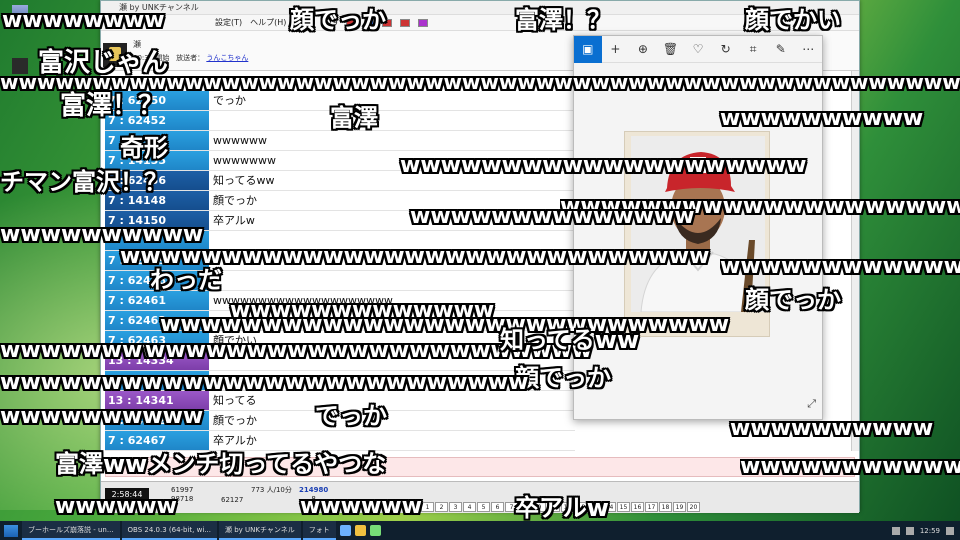  I want to click on crop-icon: ⌗, so click(753, 49).